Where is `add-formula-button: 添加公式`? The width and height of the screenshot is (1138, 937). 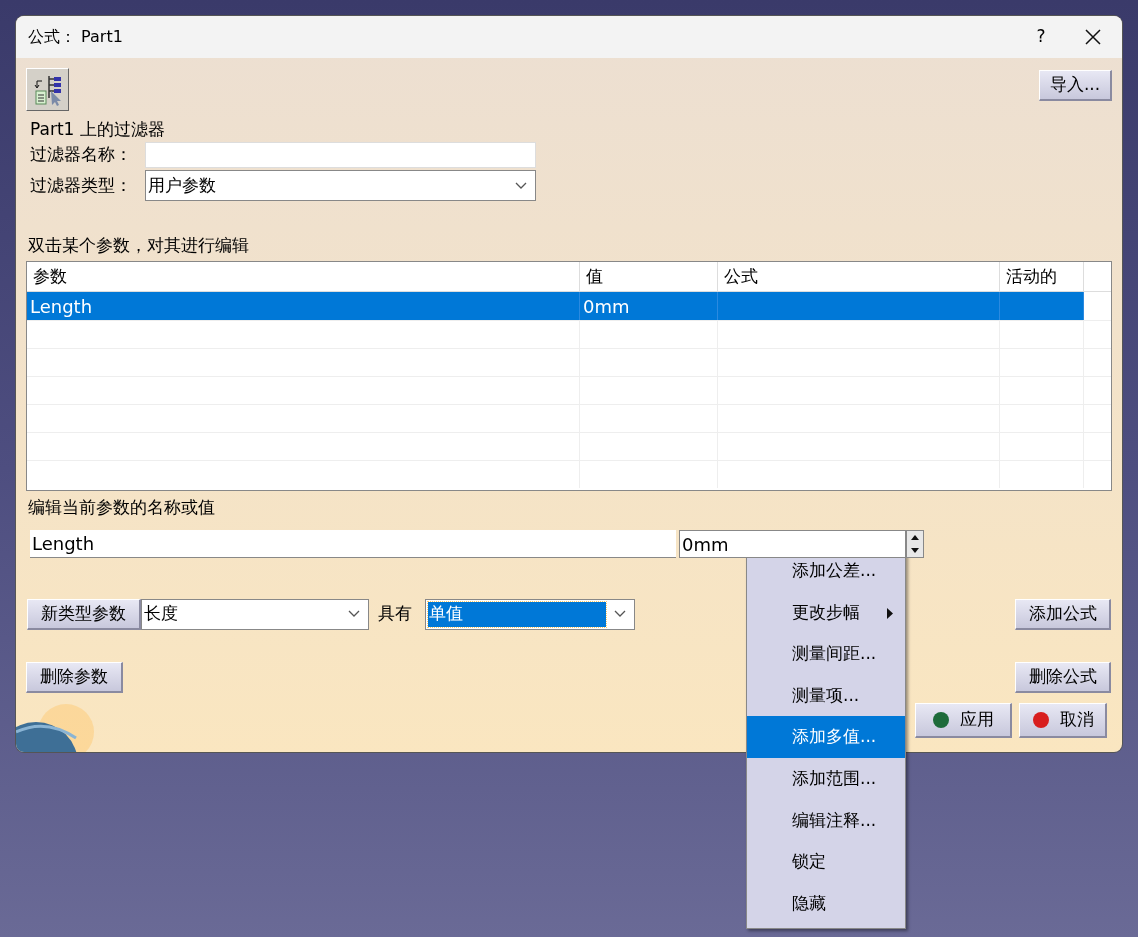
add-formula-button: 添加公式 is located at coordinates (1063, 614).